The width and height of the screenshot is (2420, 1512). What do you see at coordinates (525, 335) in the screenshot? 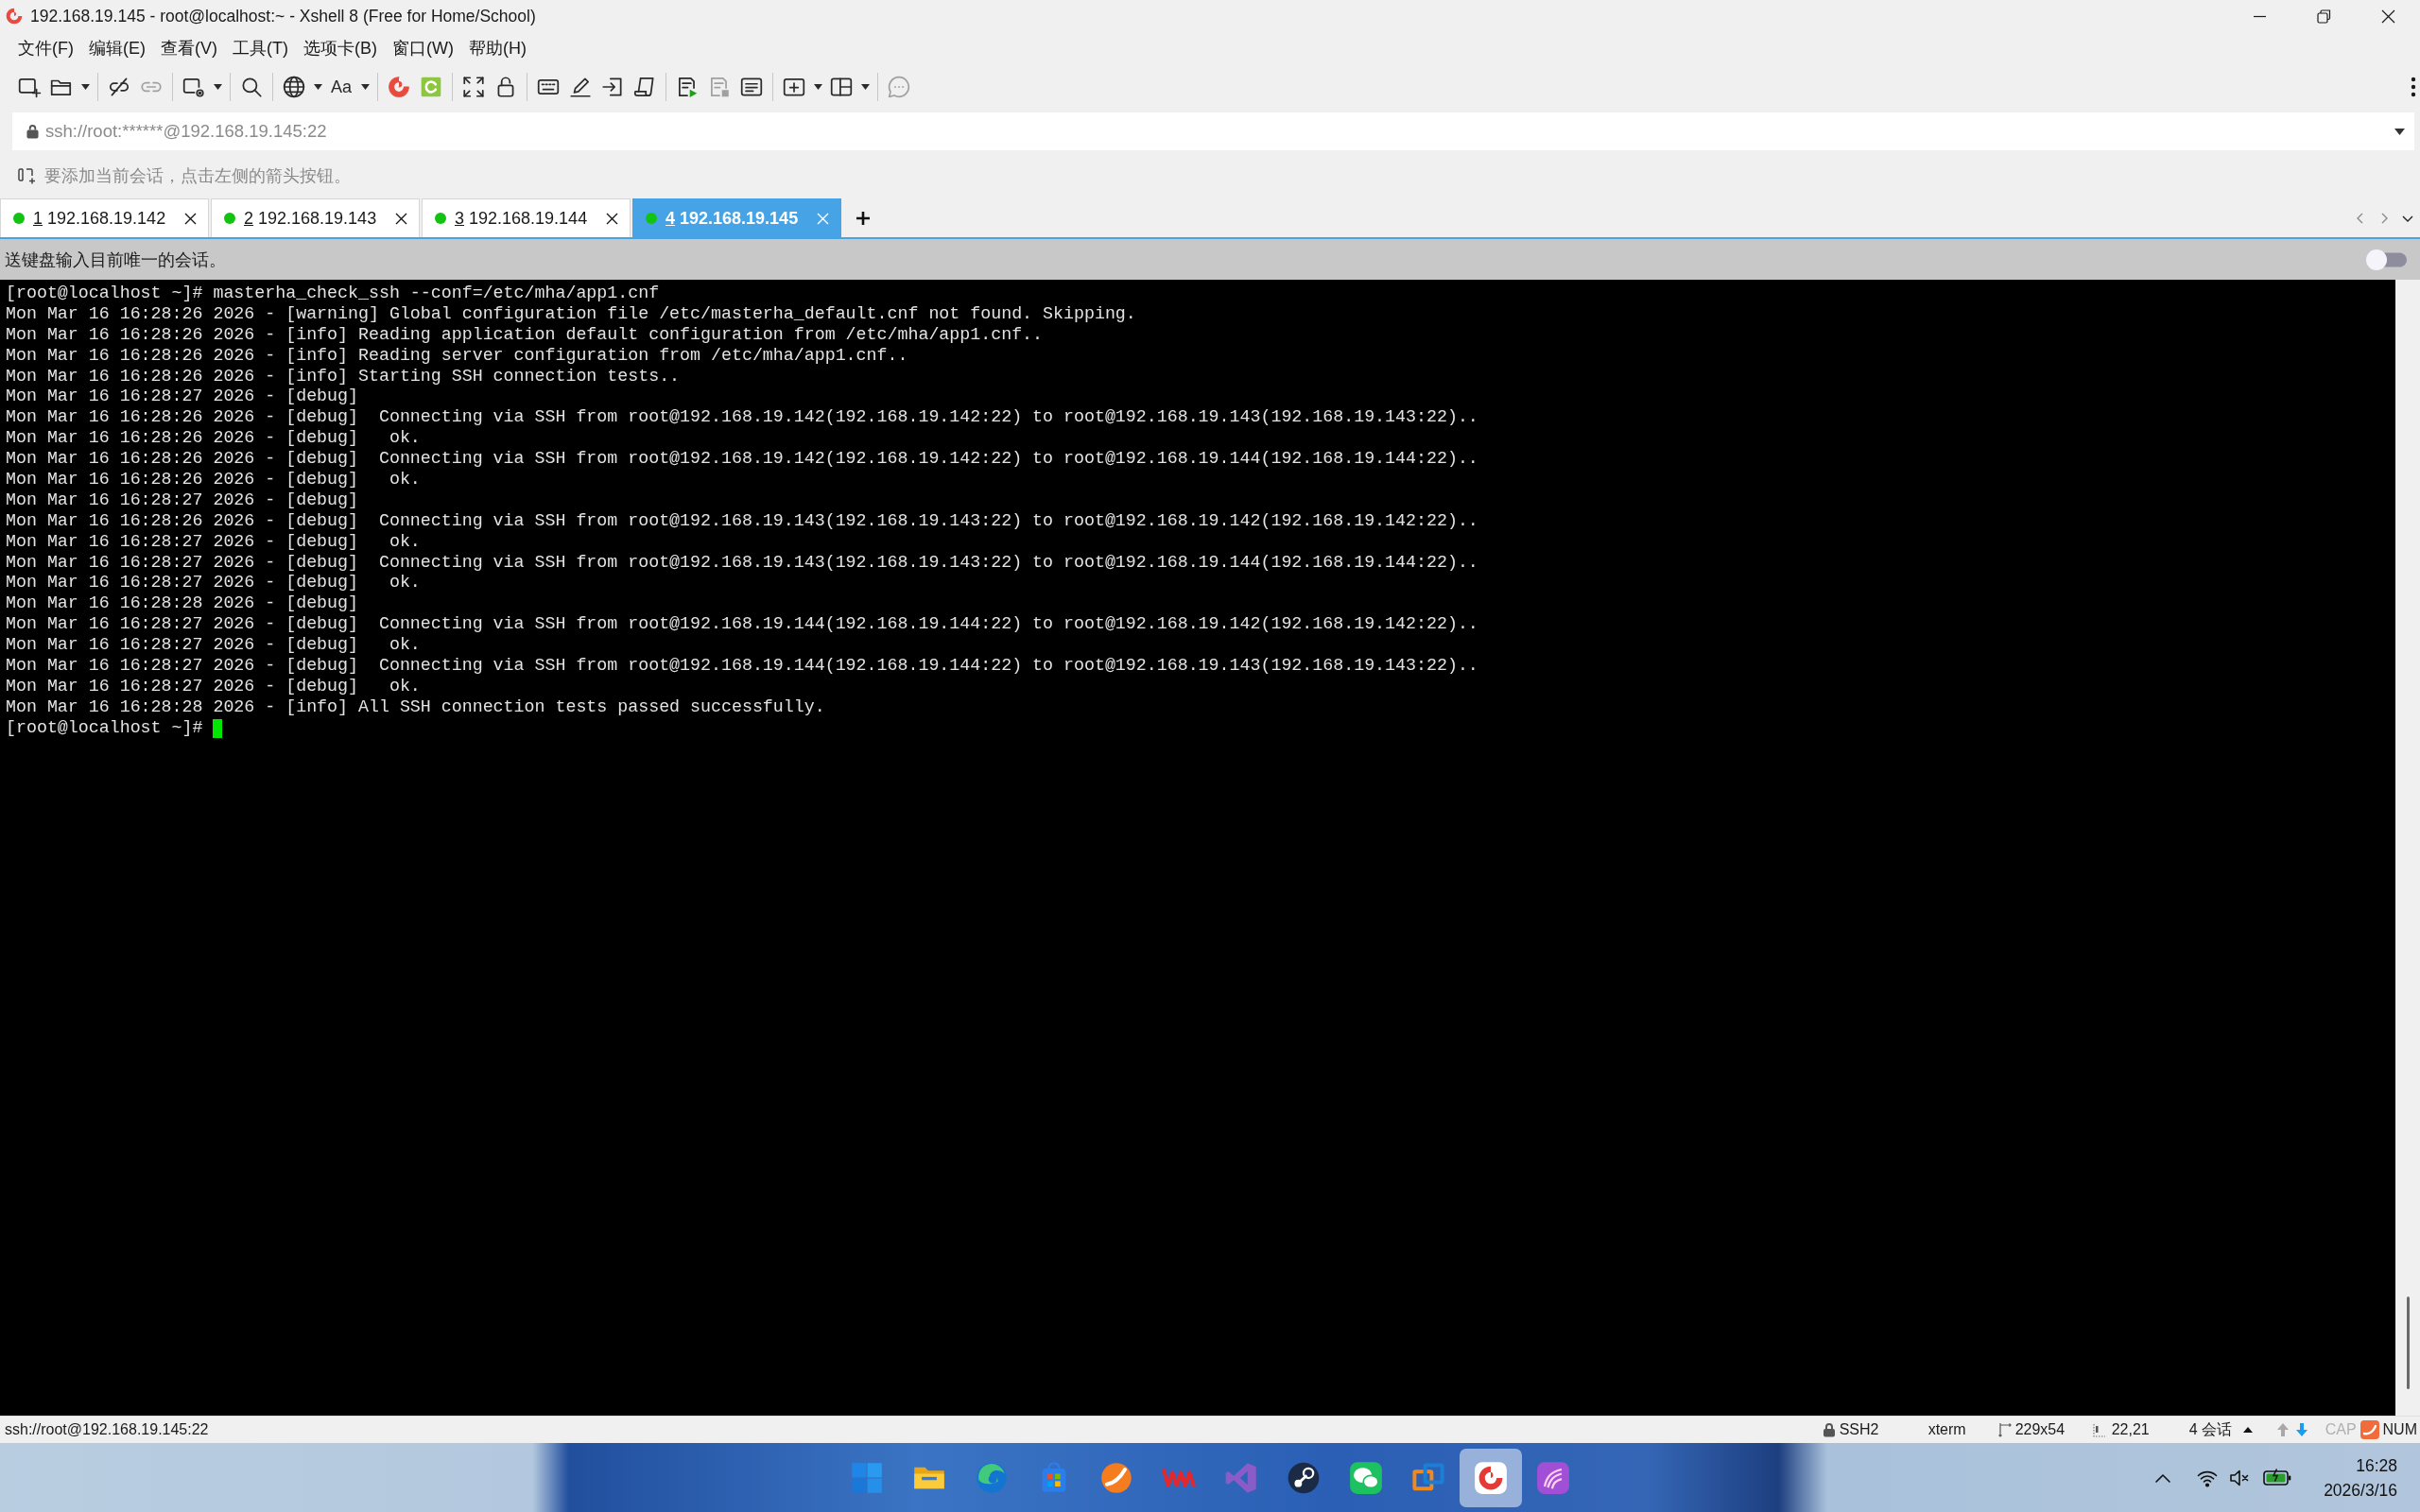
I see `terminal-line: Mon Mar 16 16:28:26 2026 - [info] Reading application default configuration from /etc/mha/app1.cnf..` at bounding box center [525, 335].